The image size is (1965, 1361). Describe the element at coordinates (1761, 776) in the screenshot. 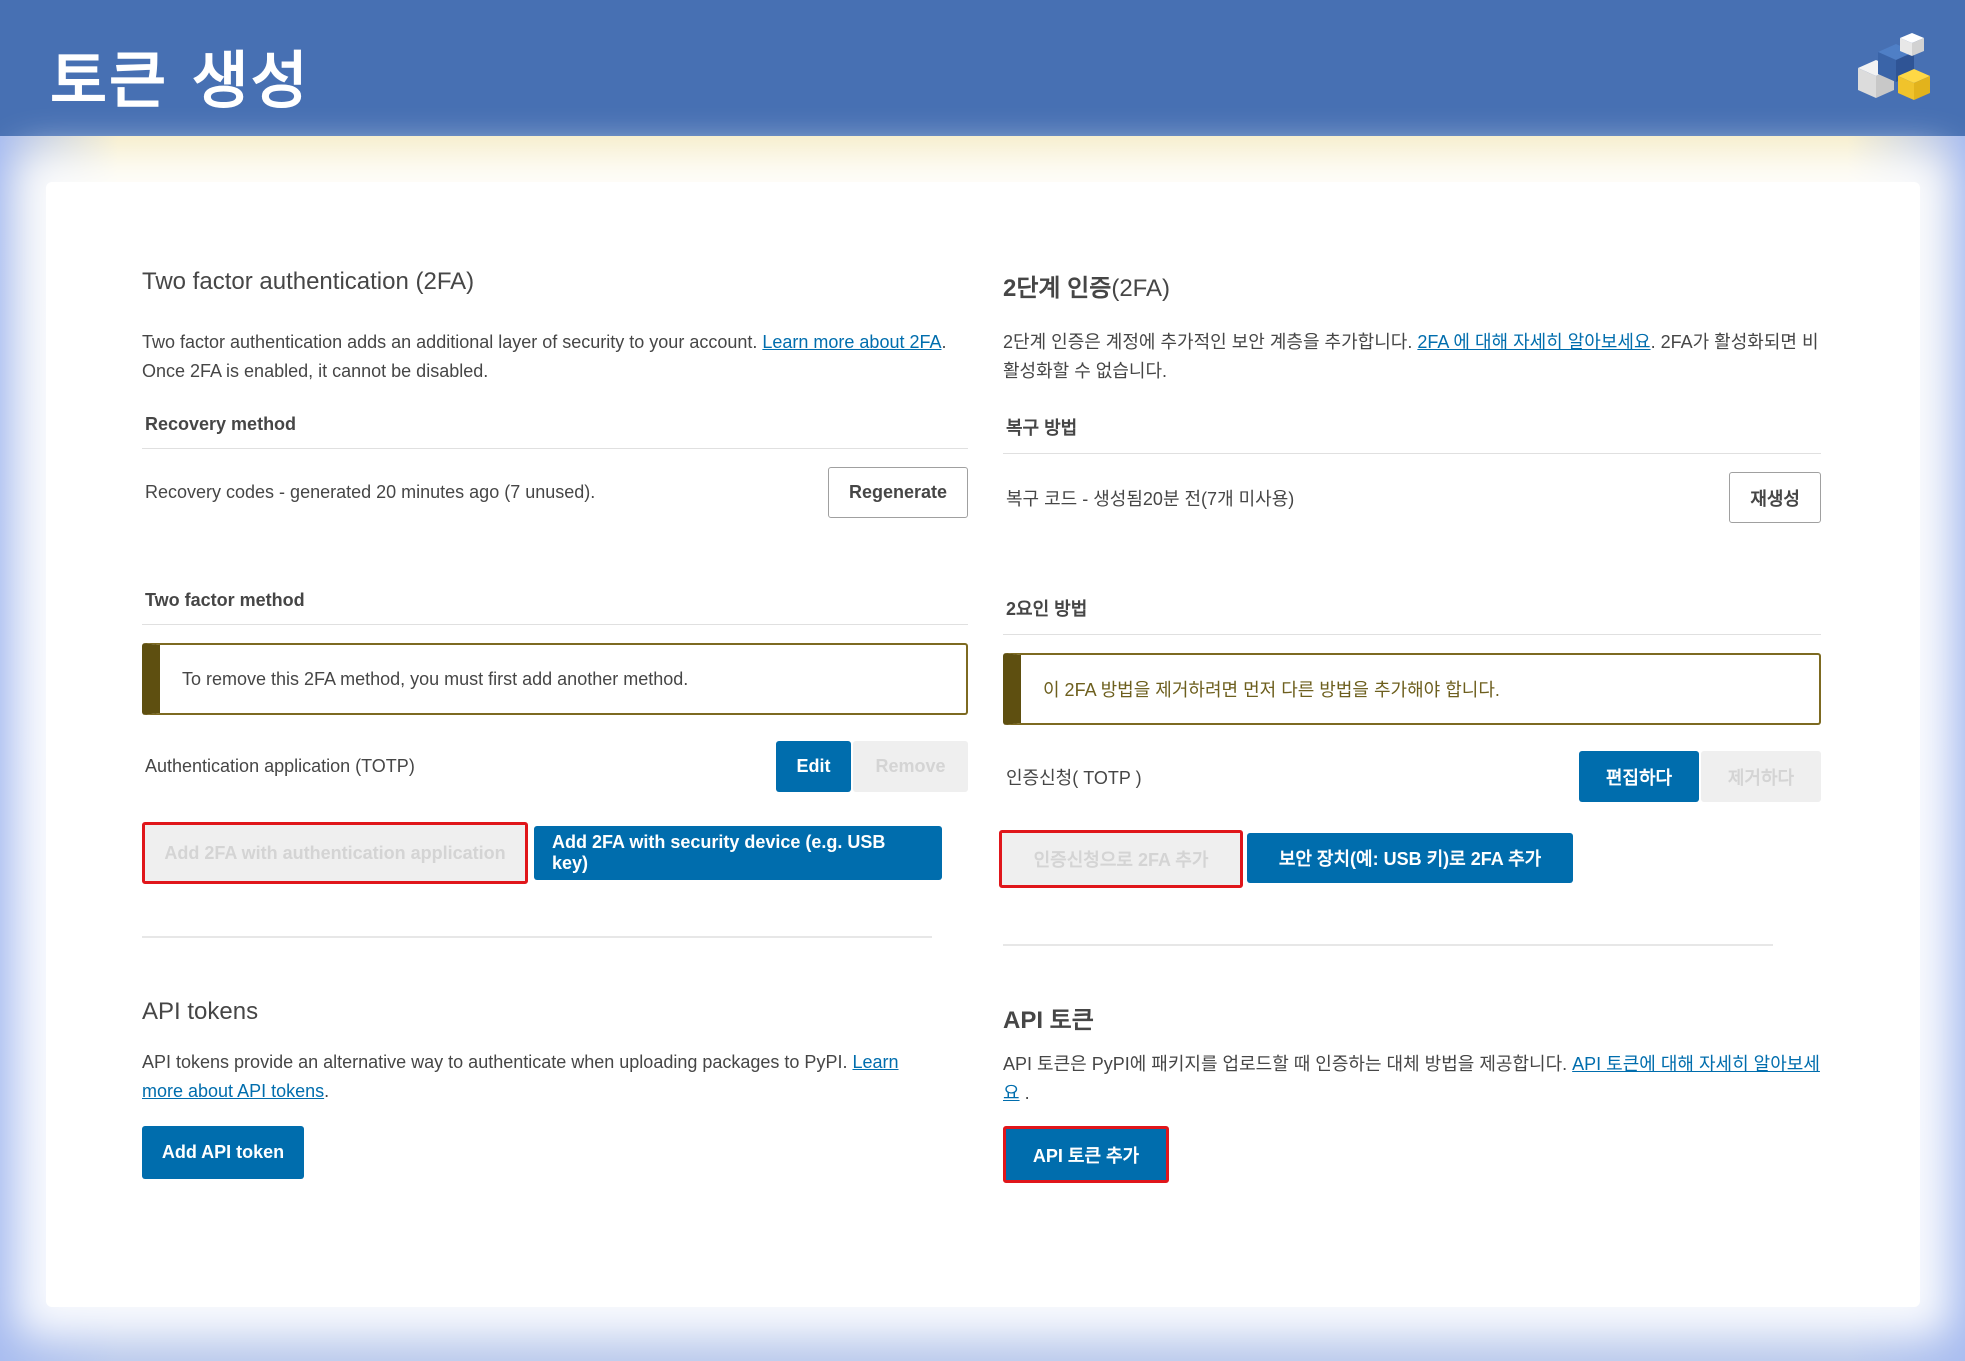

I see `remove-button-kr: 제거하다` at that location.